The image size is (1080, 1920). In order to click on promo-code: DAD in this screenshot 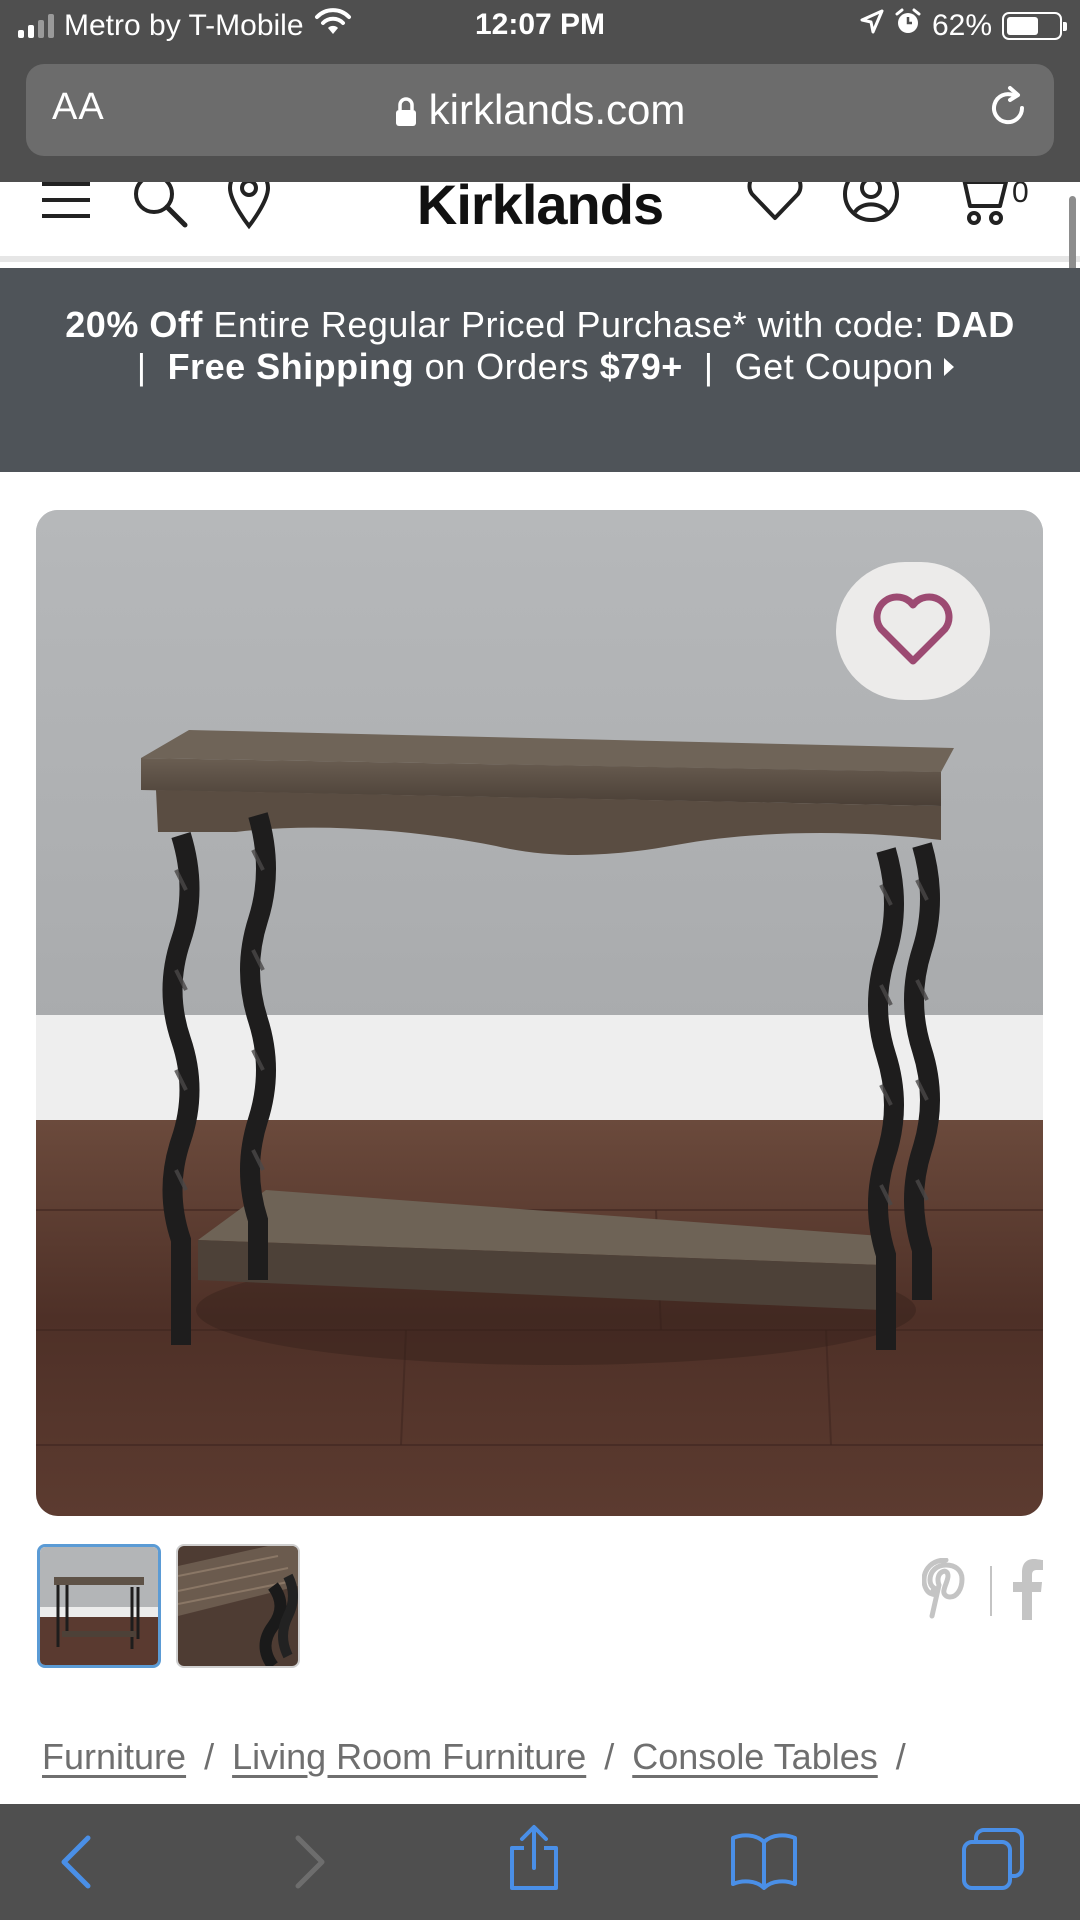, I will do `click(975, 324)`.